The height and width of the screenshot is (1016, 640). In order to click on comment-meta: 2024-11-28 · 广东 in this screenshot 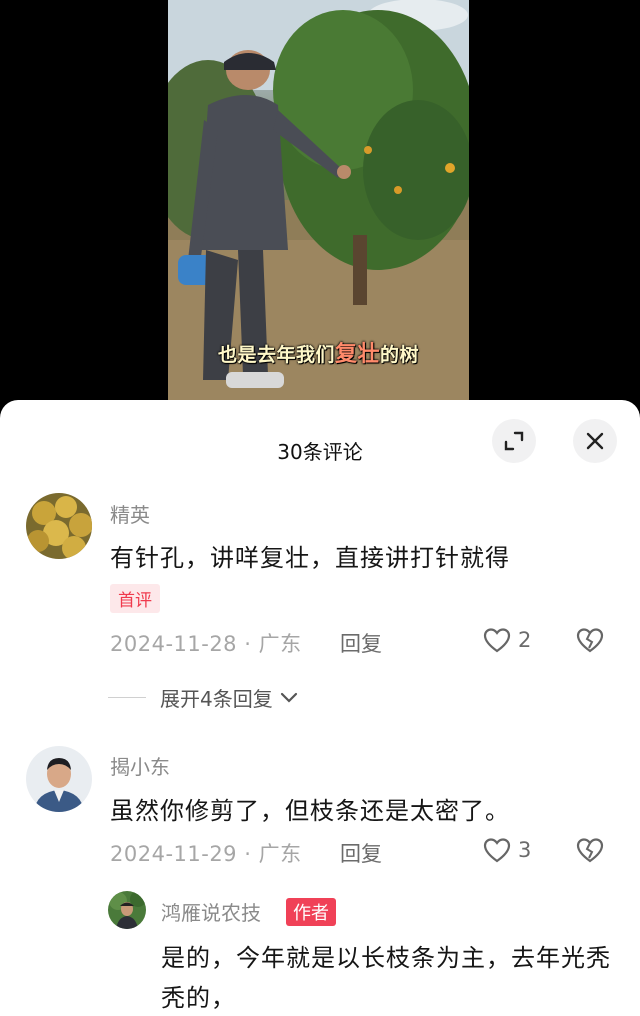, I will do `click(206, 644)`.